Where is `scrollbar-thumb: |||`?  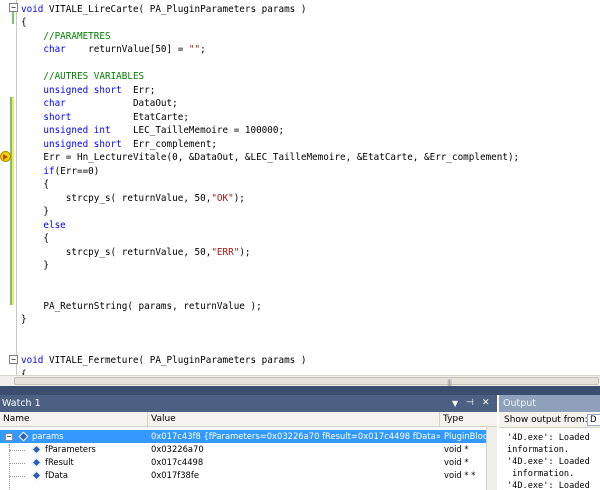 scrollbar-thumb: ||| is located at coordinates (306, 382).